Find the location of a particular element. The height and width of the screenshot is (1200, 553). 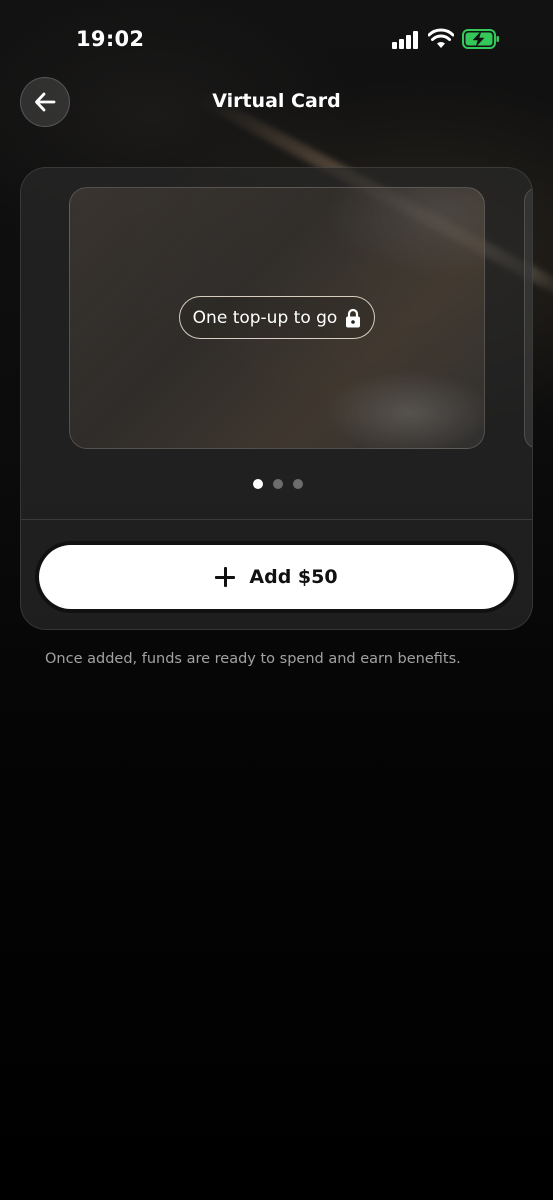

carousel-pagination is located at coordinates (276, 484).